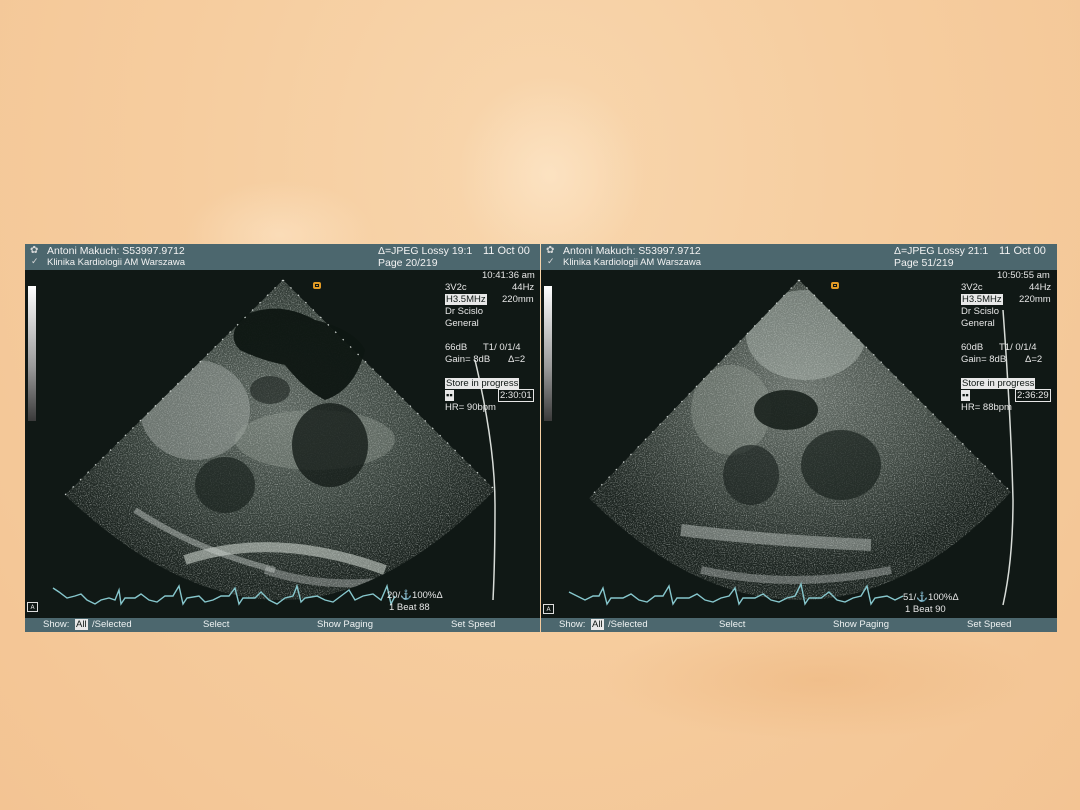 This screenshot has width=1080, height=810. Describe the element at coordinates (972, 347) in the screenshot. I see `power-value: 60dB` at that location.